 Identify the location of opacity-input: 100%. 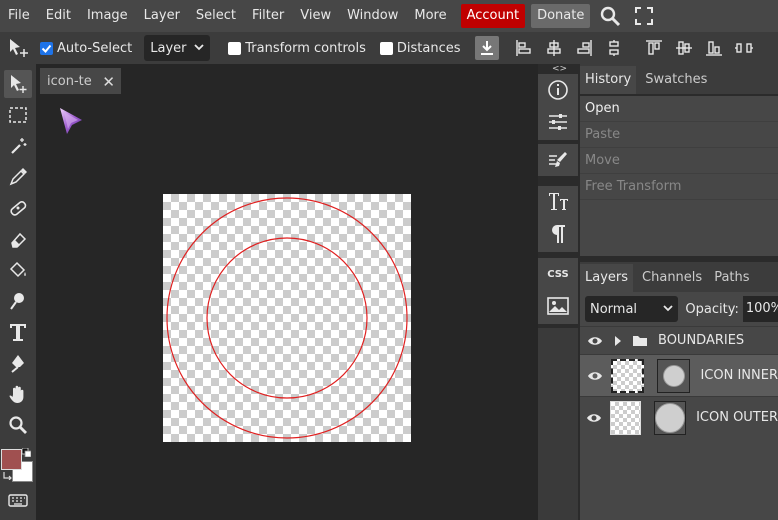
(760, 309).